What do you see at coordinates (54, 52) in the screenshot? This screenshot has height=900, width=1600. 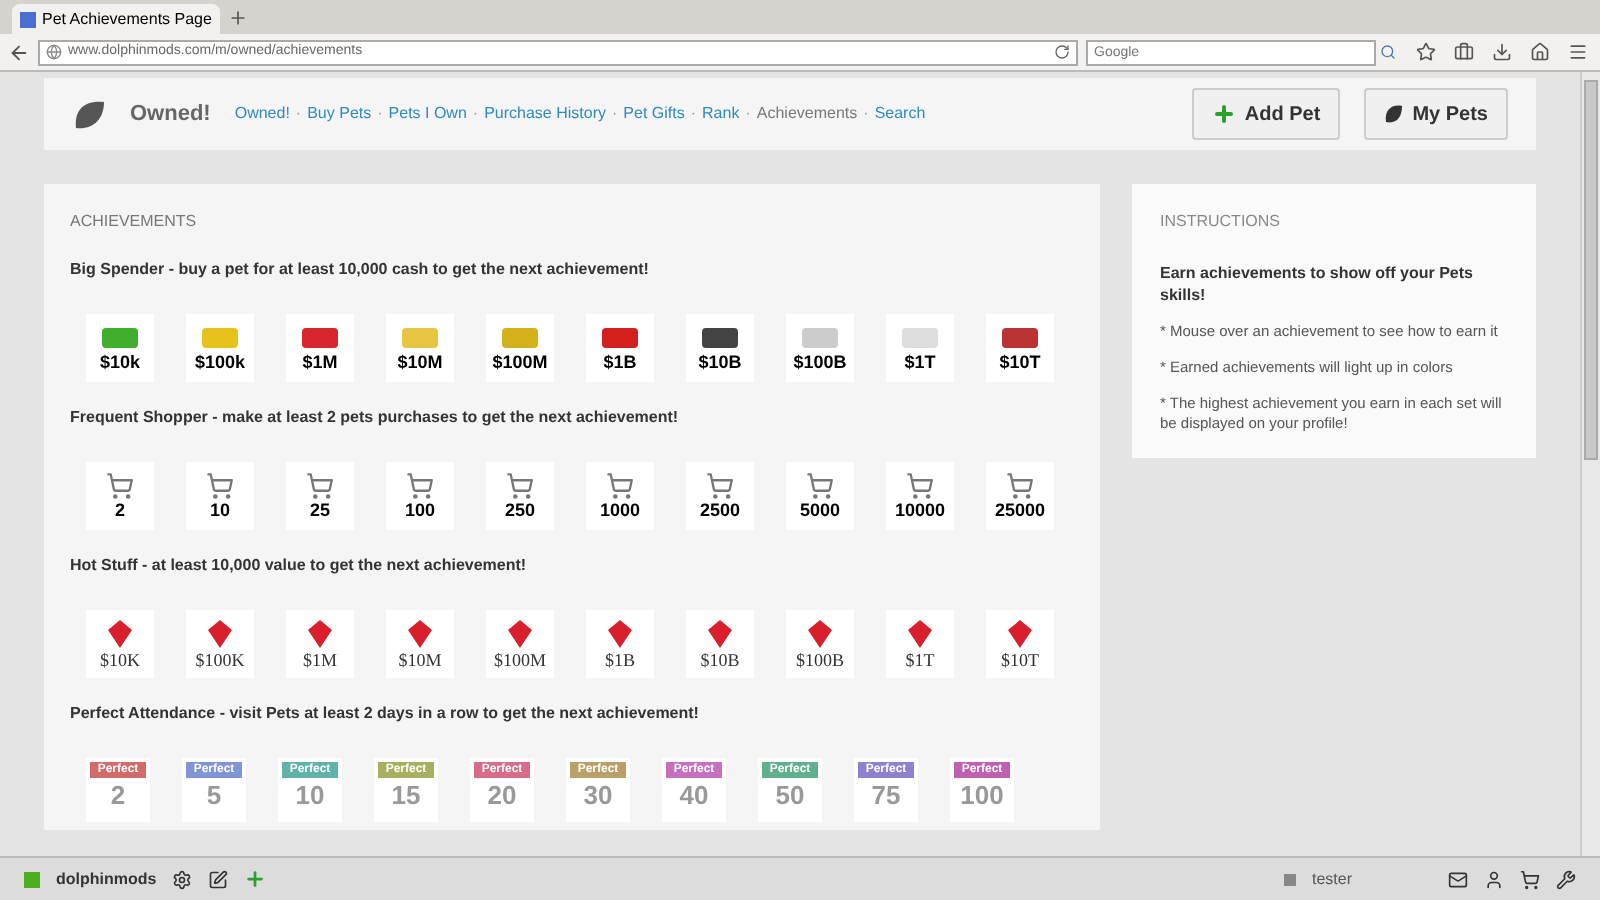 I see `globe-icon` at bounding box center [54, 52].